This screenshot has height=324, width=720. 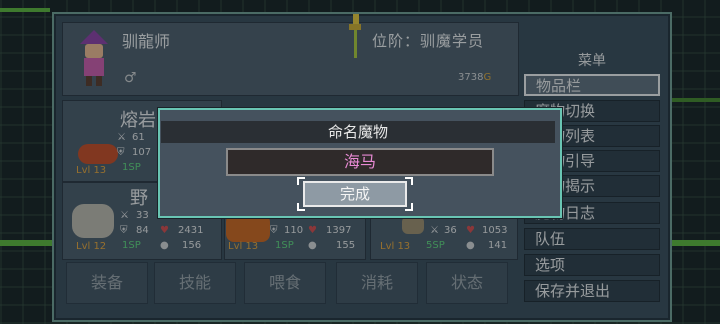 What do you see at coordinates (360, 162) in the screenshot?
I see `monster-name-input: 海马` at bounding box center [360, 162].